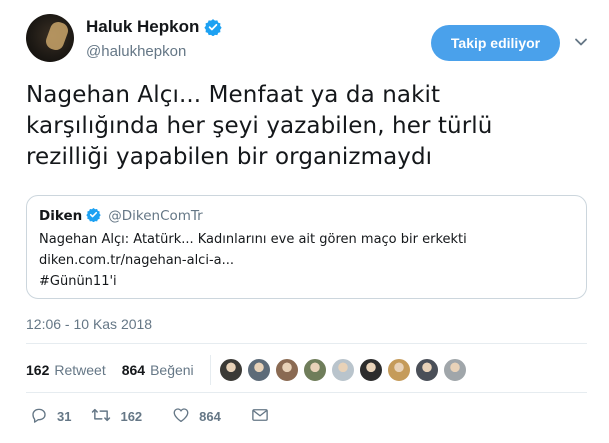 The image size is (609, 443). What do you see at coordinates (196, 416) in the screenshot?
I see `like-button: 864` at bounding box center [196, 416].